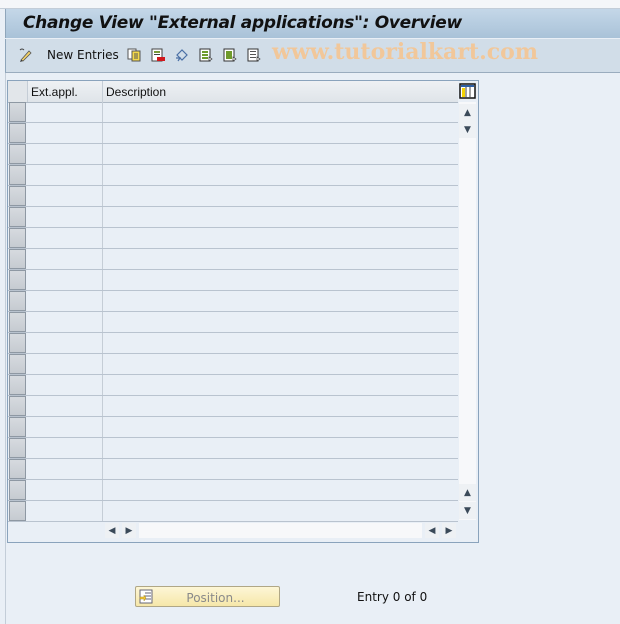 The image size is (620, 624). Describe the element at coordinates (310, 4) in the screenshot. I see `window-top-strip` at that location.